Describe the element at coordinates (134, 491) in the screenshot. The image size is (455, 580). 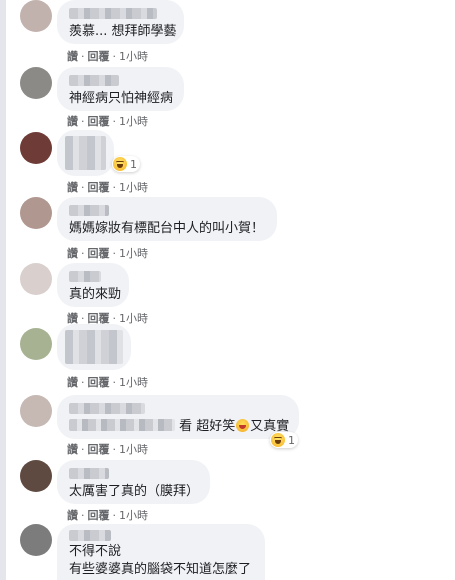
I see `comment-text: 太厲害了真的（膜拜）` at that location.